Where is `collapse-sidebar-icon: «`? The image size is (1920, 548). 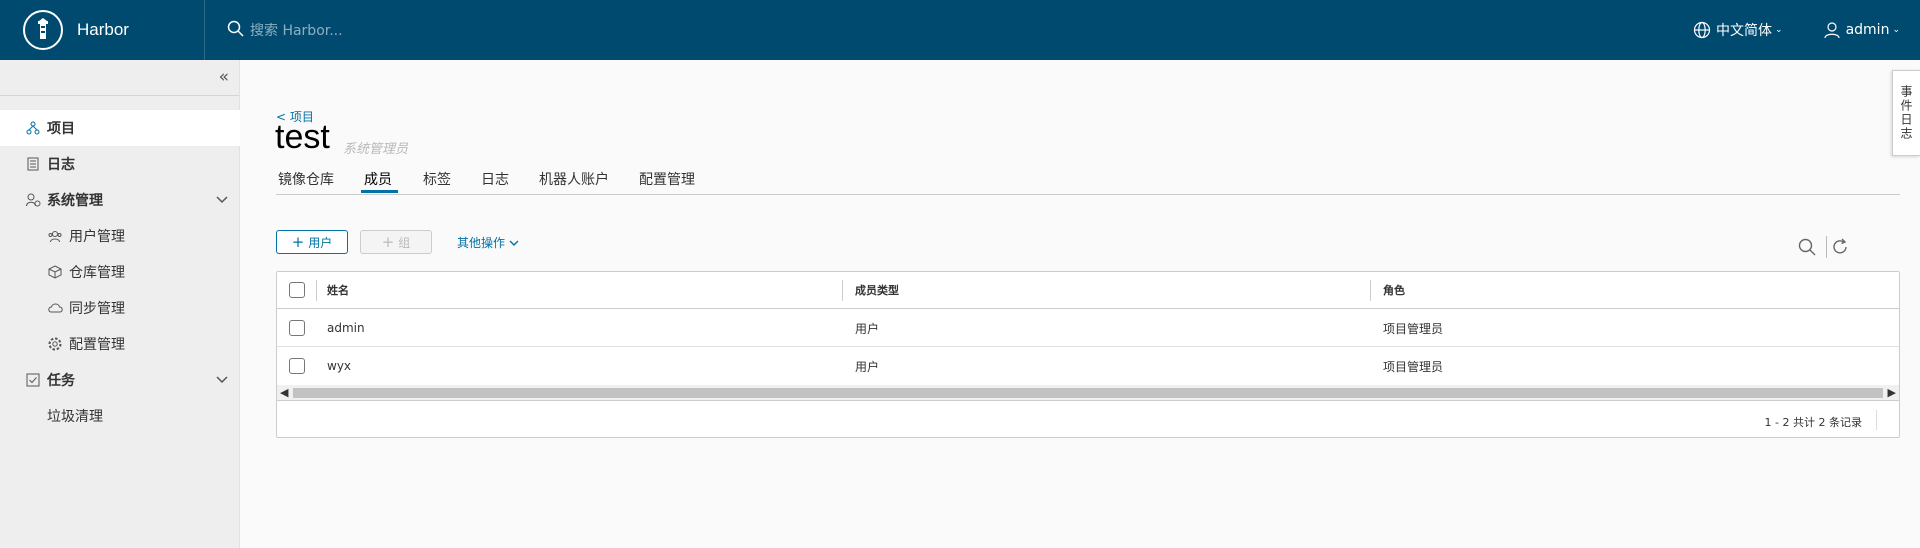
collapse-sidebar-icon: « is located at coordinates (224, 77).